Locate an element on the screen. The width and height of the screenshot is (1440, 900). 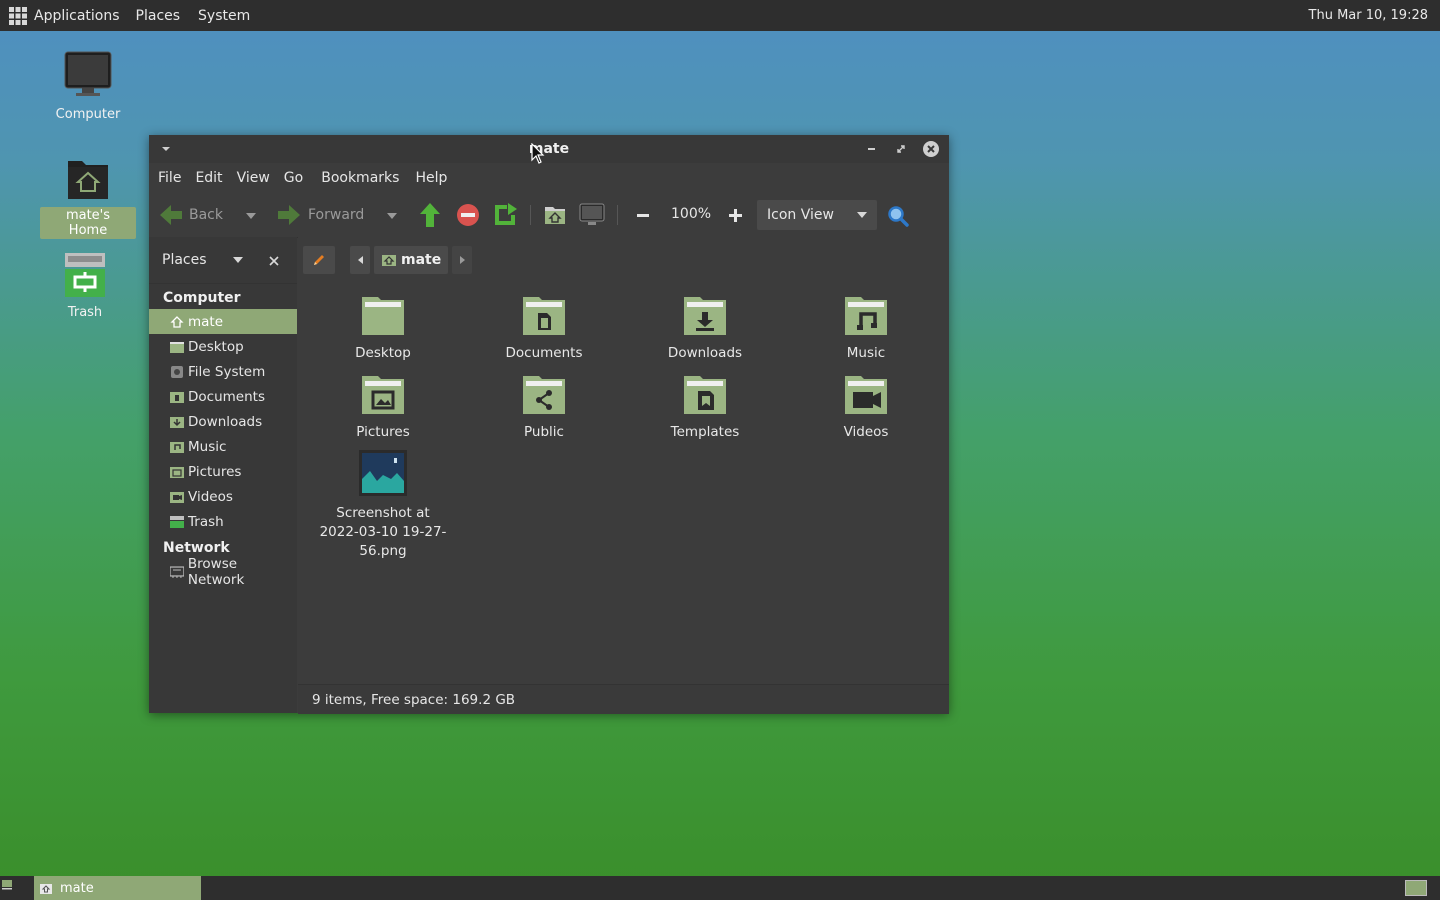
show-desktop-icon is located at coordinates (7, 885).